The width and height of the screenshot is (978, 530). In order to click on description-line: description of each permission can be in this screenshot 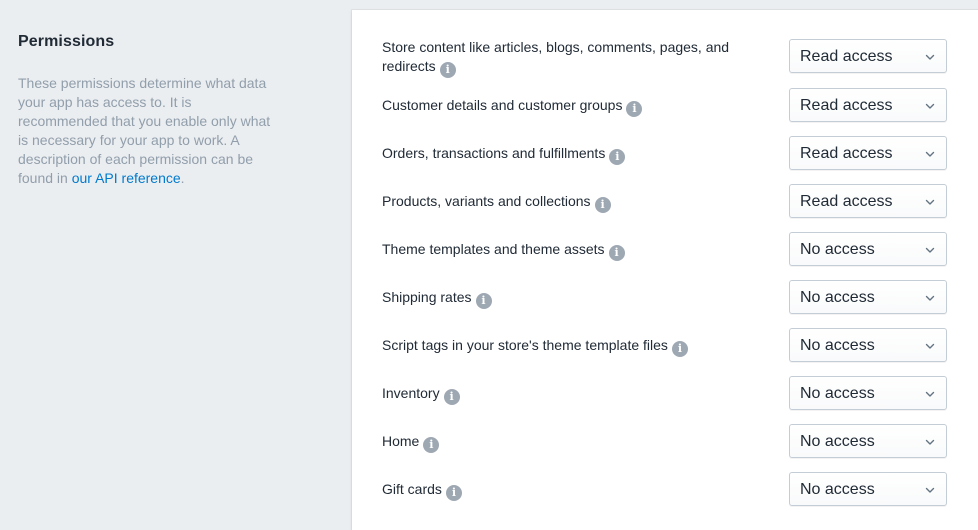, I will do `click(136, 159)`.